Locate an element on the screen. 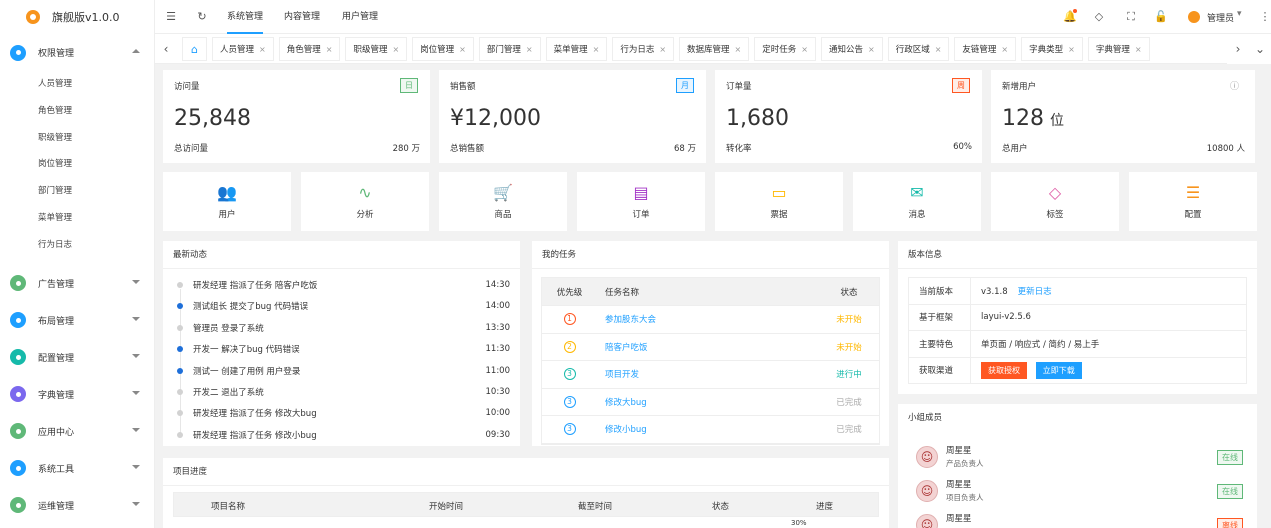  stat-card: 订单量 周 1,680 转化率 60% is located at coordinates (848, 116).